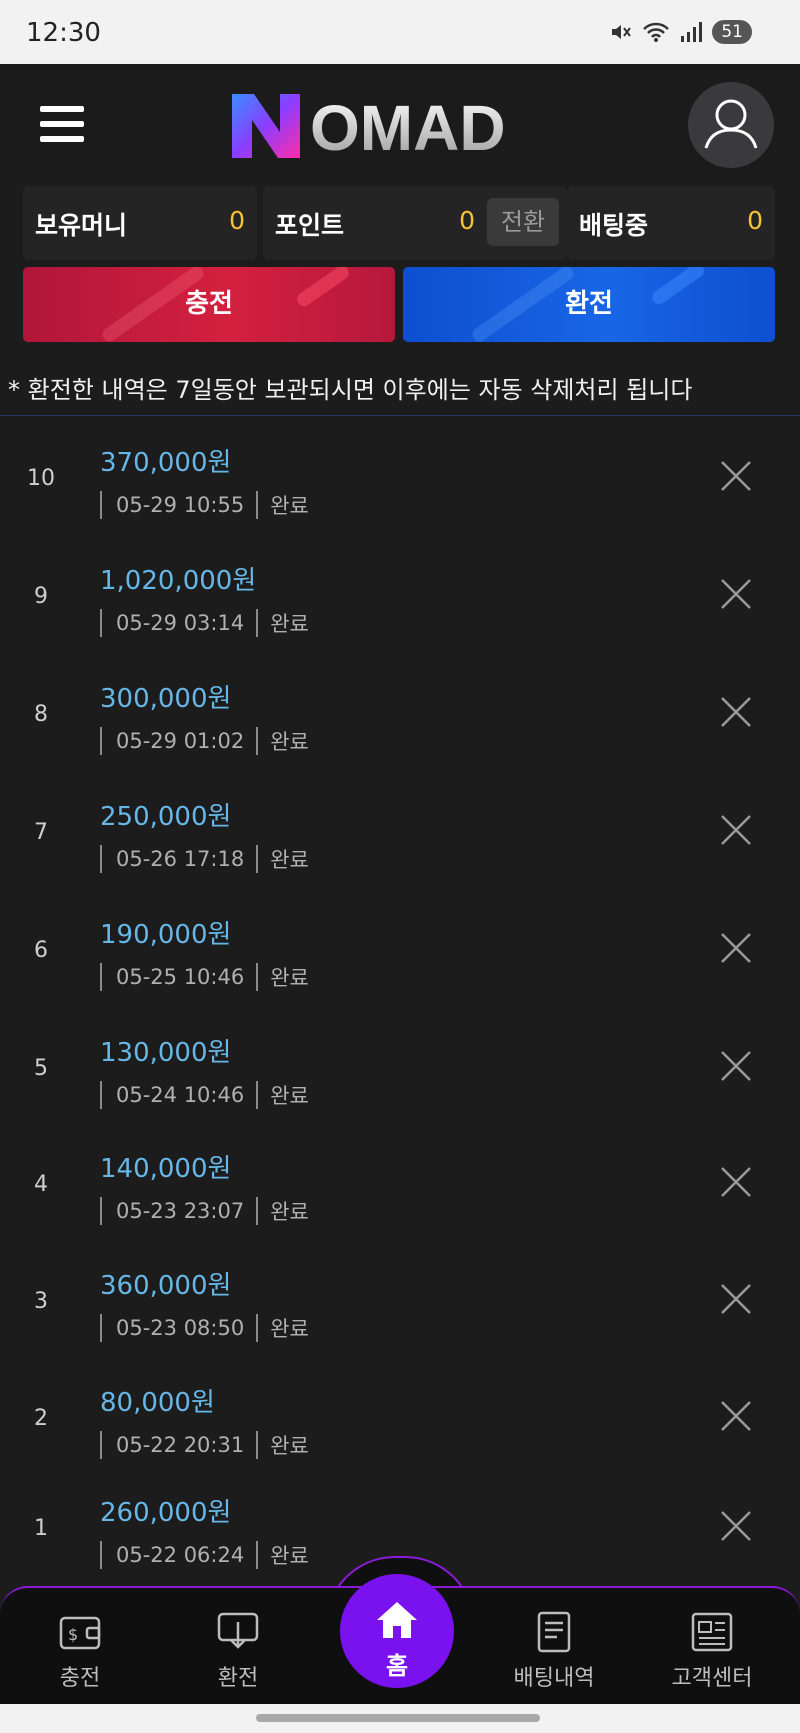  What do you see at coordinates (41, 1184) in the screenshot?
I see `row-index: 4` at bounding box center [41, 1184].